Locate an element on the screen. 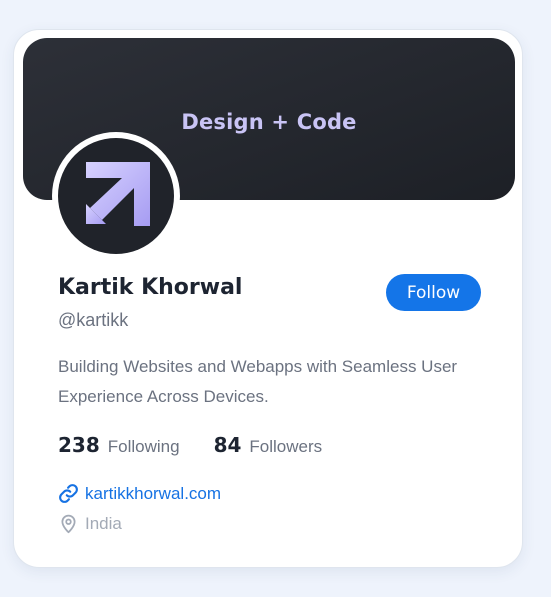 This screenshot has height=597, width=551. following-label: Following is located at coordinates (144, 447).